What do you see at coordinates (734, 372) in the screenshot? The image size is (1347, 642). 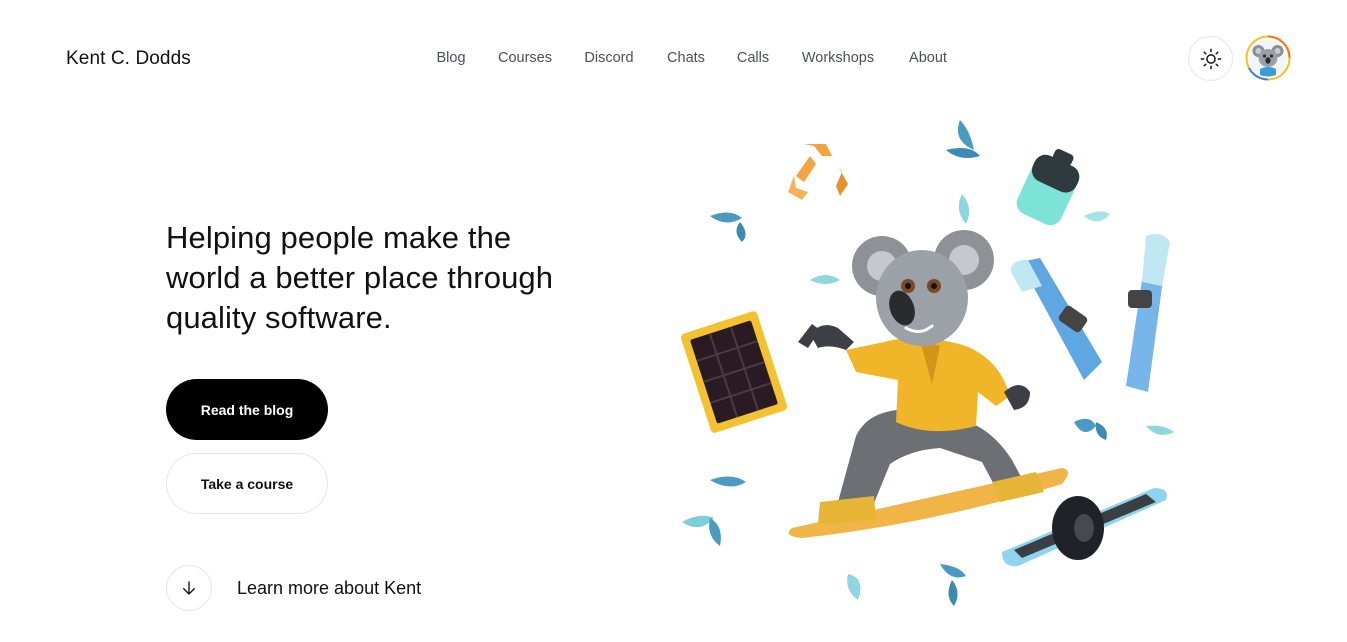 I see `solar-panel-icon` at bounding box center [734, 372].